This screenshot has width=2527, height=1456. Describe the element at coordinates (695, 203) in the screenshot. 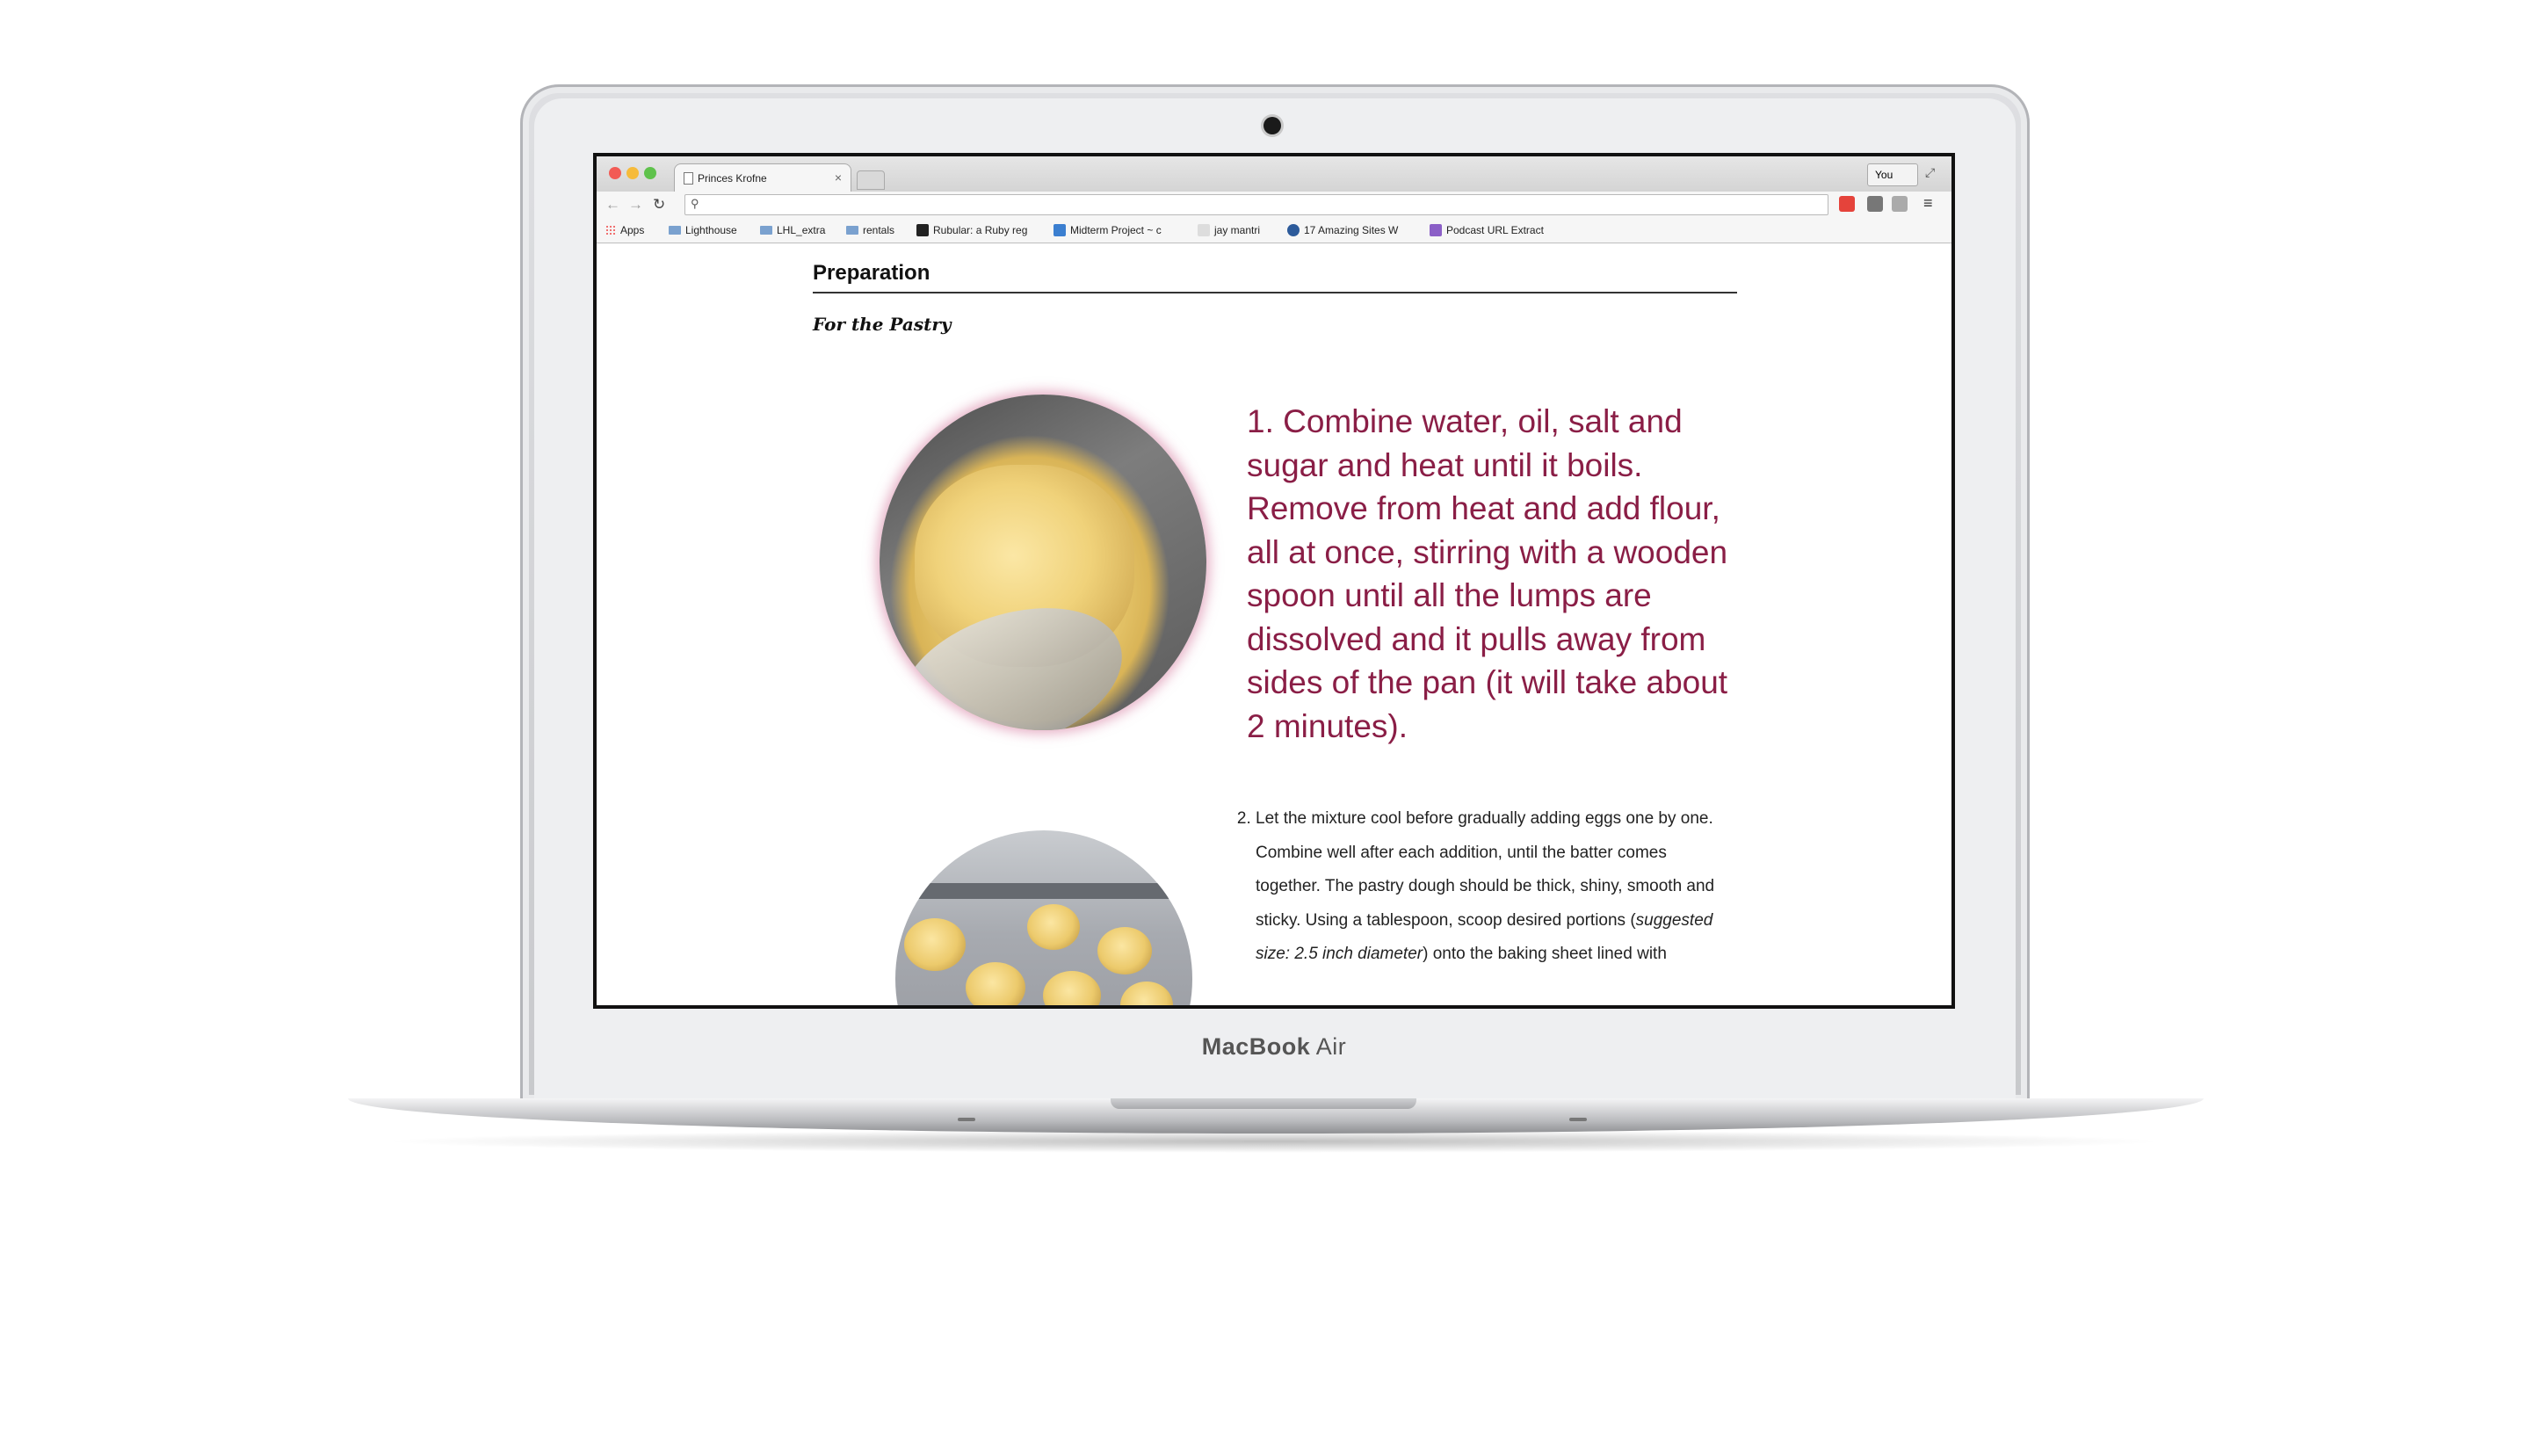

I see `search-icon: ⚲` at that location.